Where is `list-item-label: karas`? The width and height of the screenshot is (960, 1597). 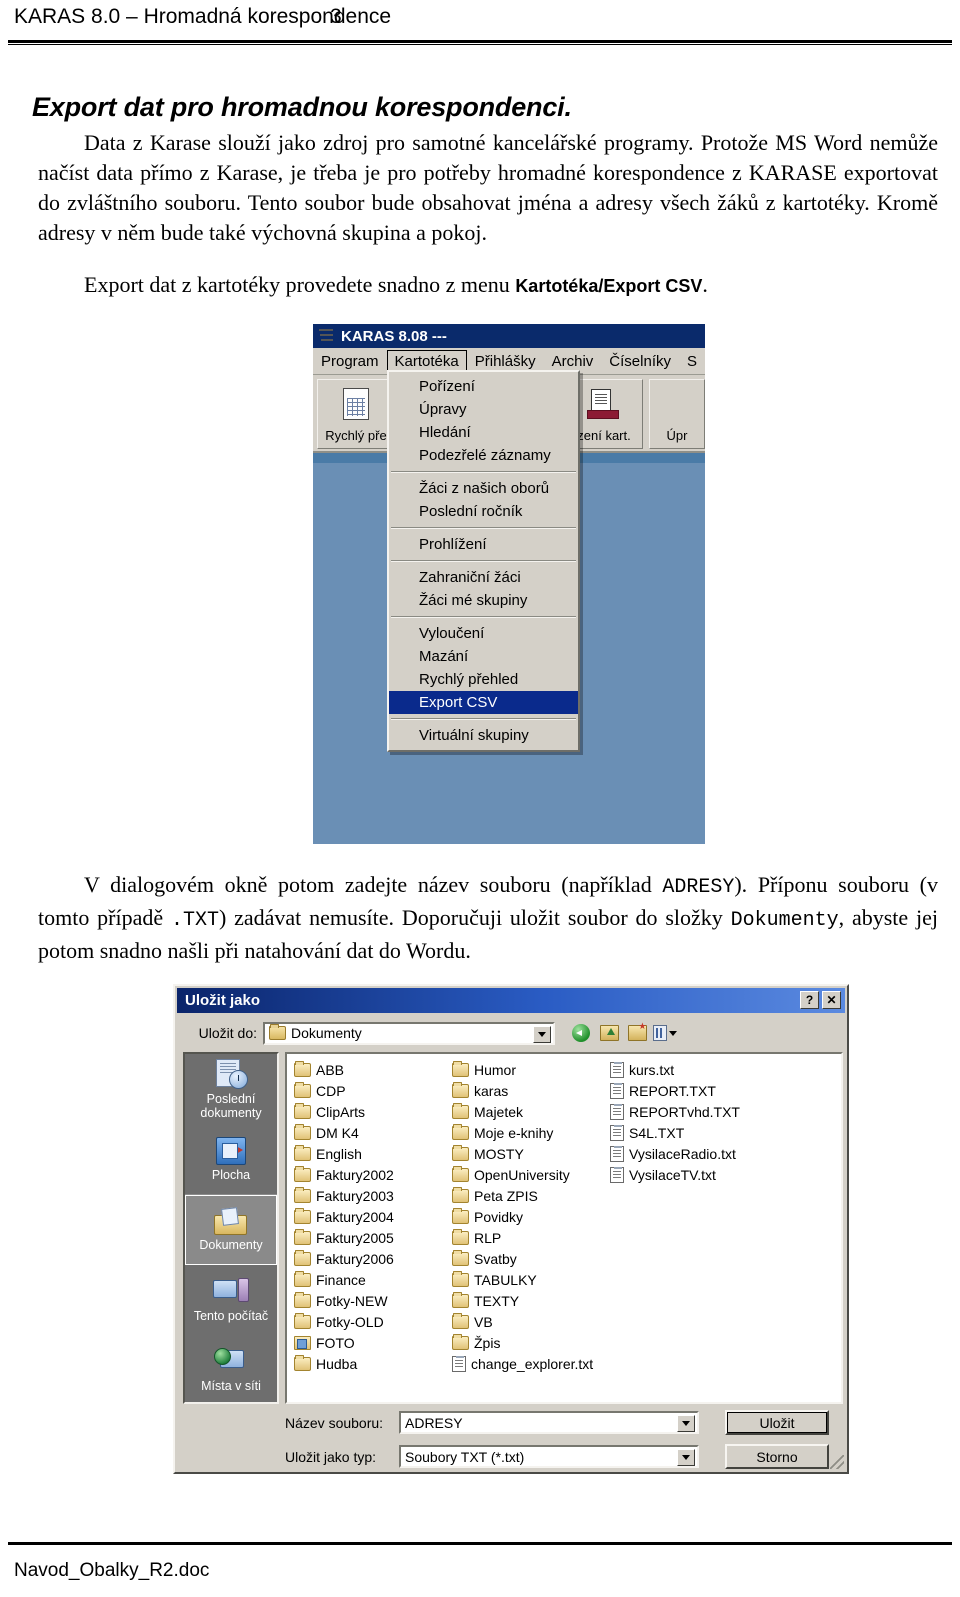 list-item-label: karas is located at coordinates (491, 1090).